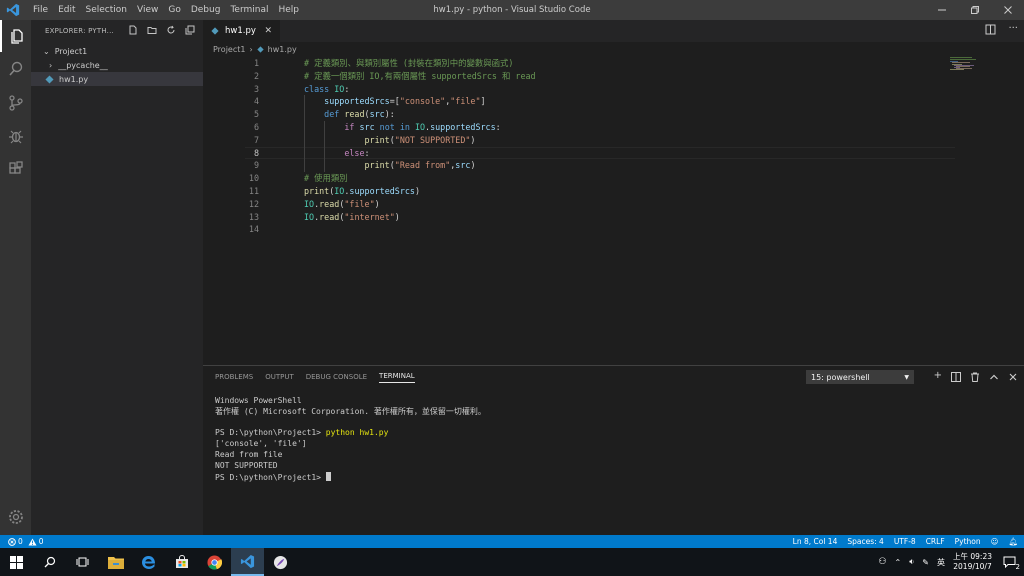 Image resolution: width=1024 pixels, height=576 pixels. I want to click on line-number: 3, so click(256, 88).